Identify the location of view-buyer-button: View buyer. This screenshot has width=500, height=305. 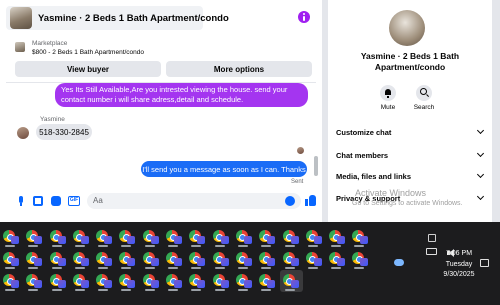
(88, 69).